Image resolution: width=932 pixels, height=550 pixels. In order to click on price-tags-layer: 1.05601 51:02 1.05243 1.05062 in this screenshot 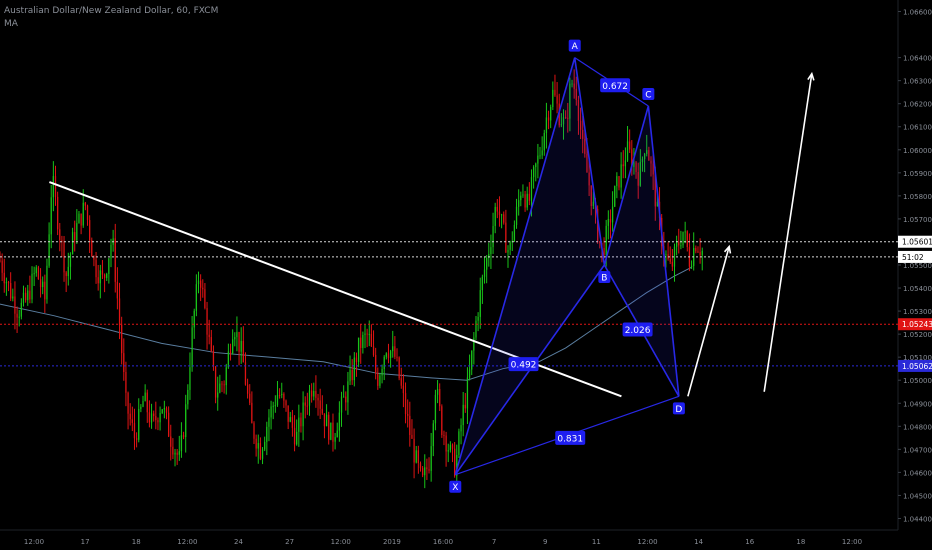, I will do `click(915, 303)`.